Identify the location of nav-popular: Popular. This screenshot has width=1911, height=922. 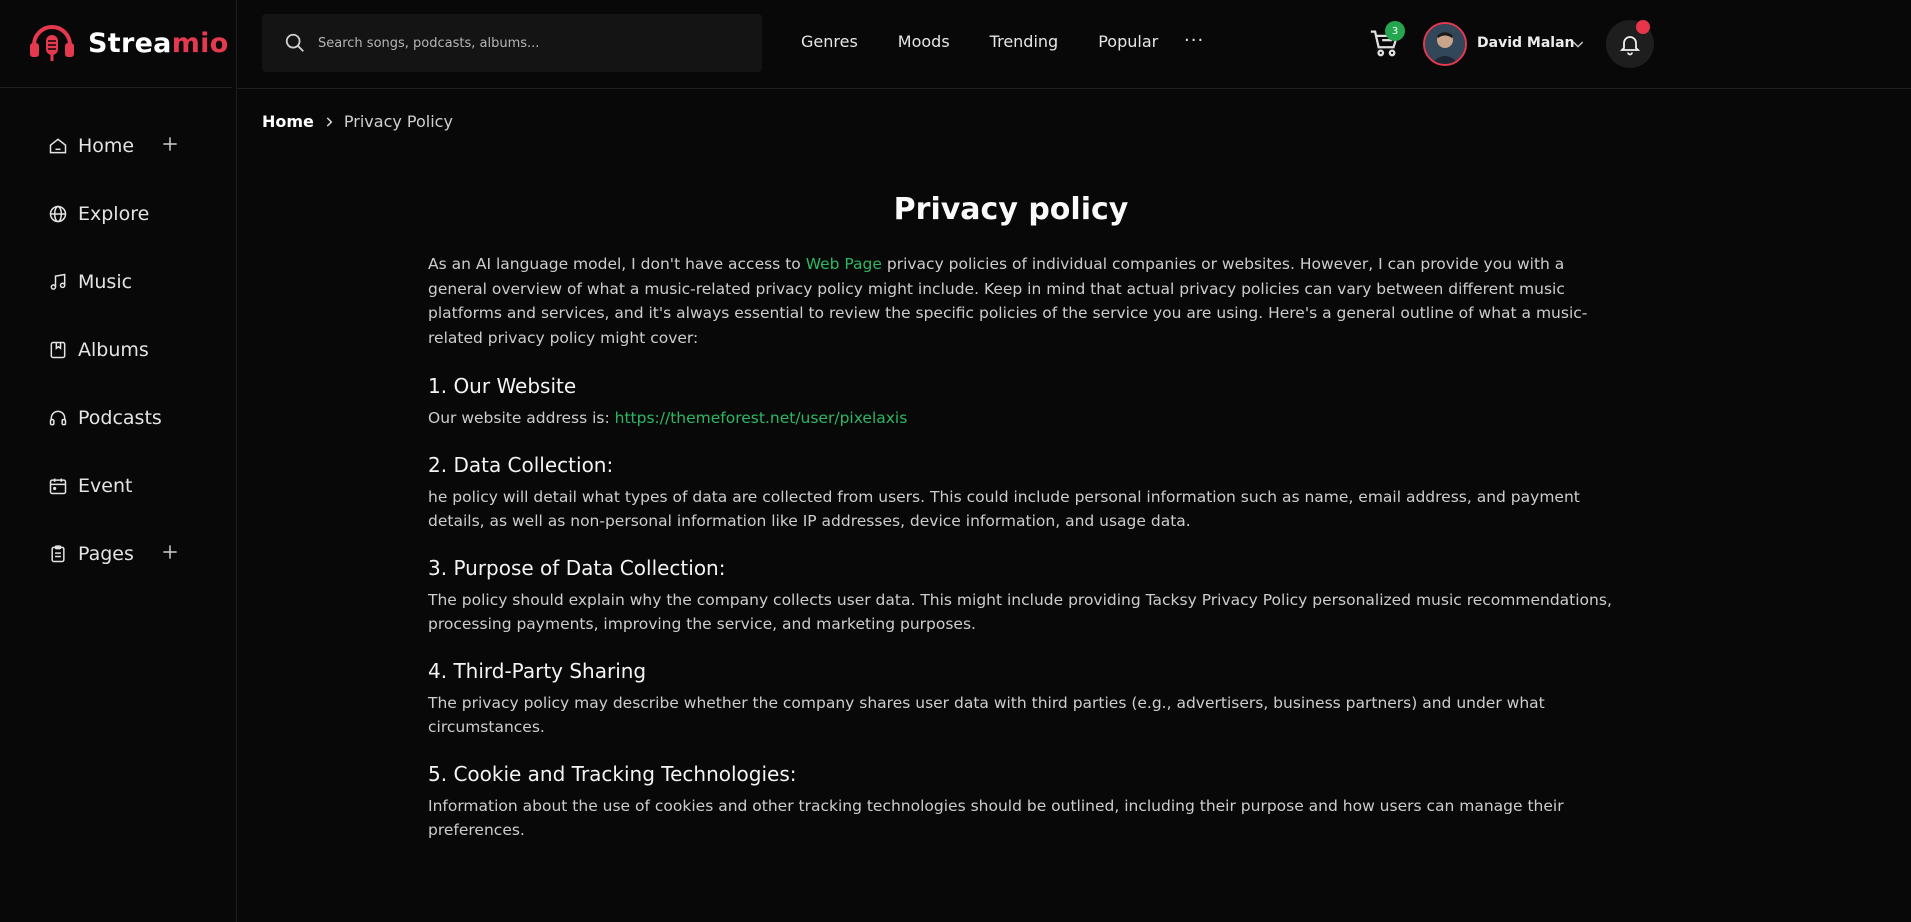
(1128, 41).